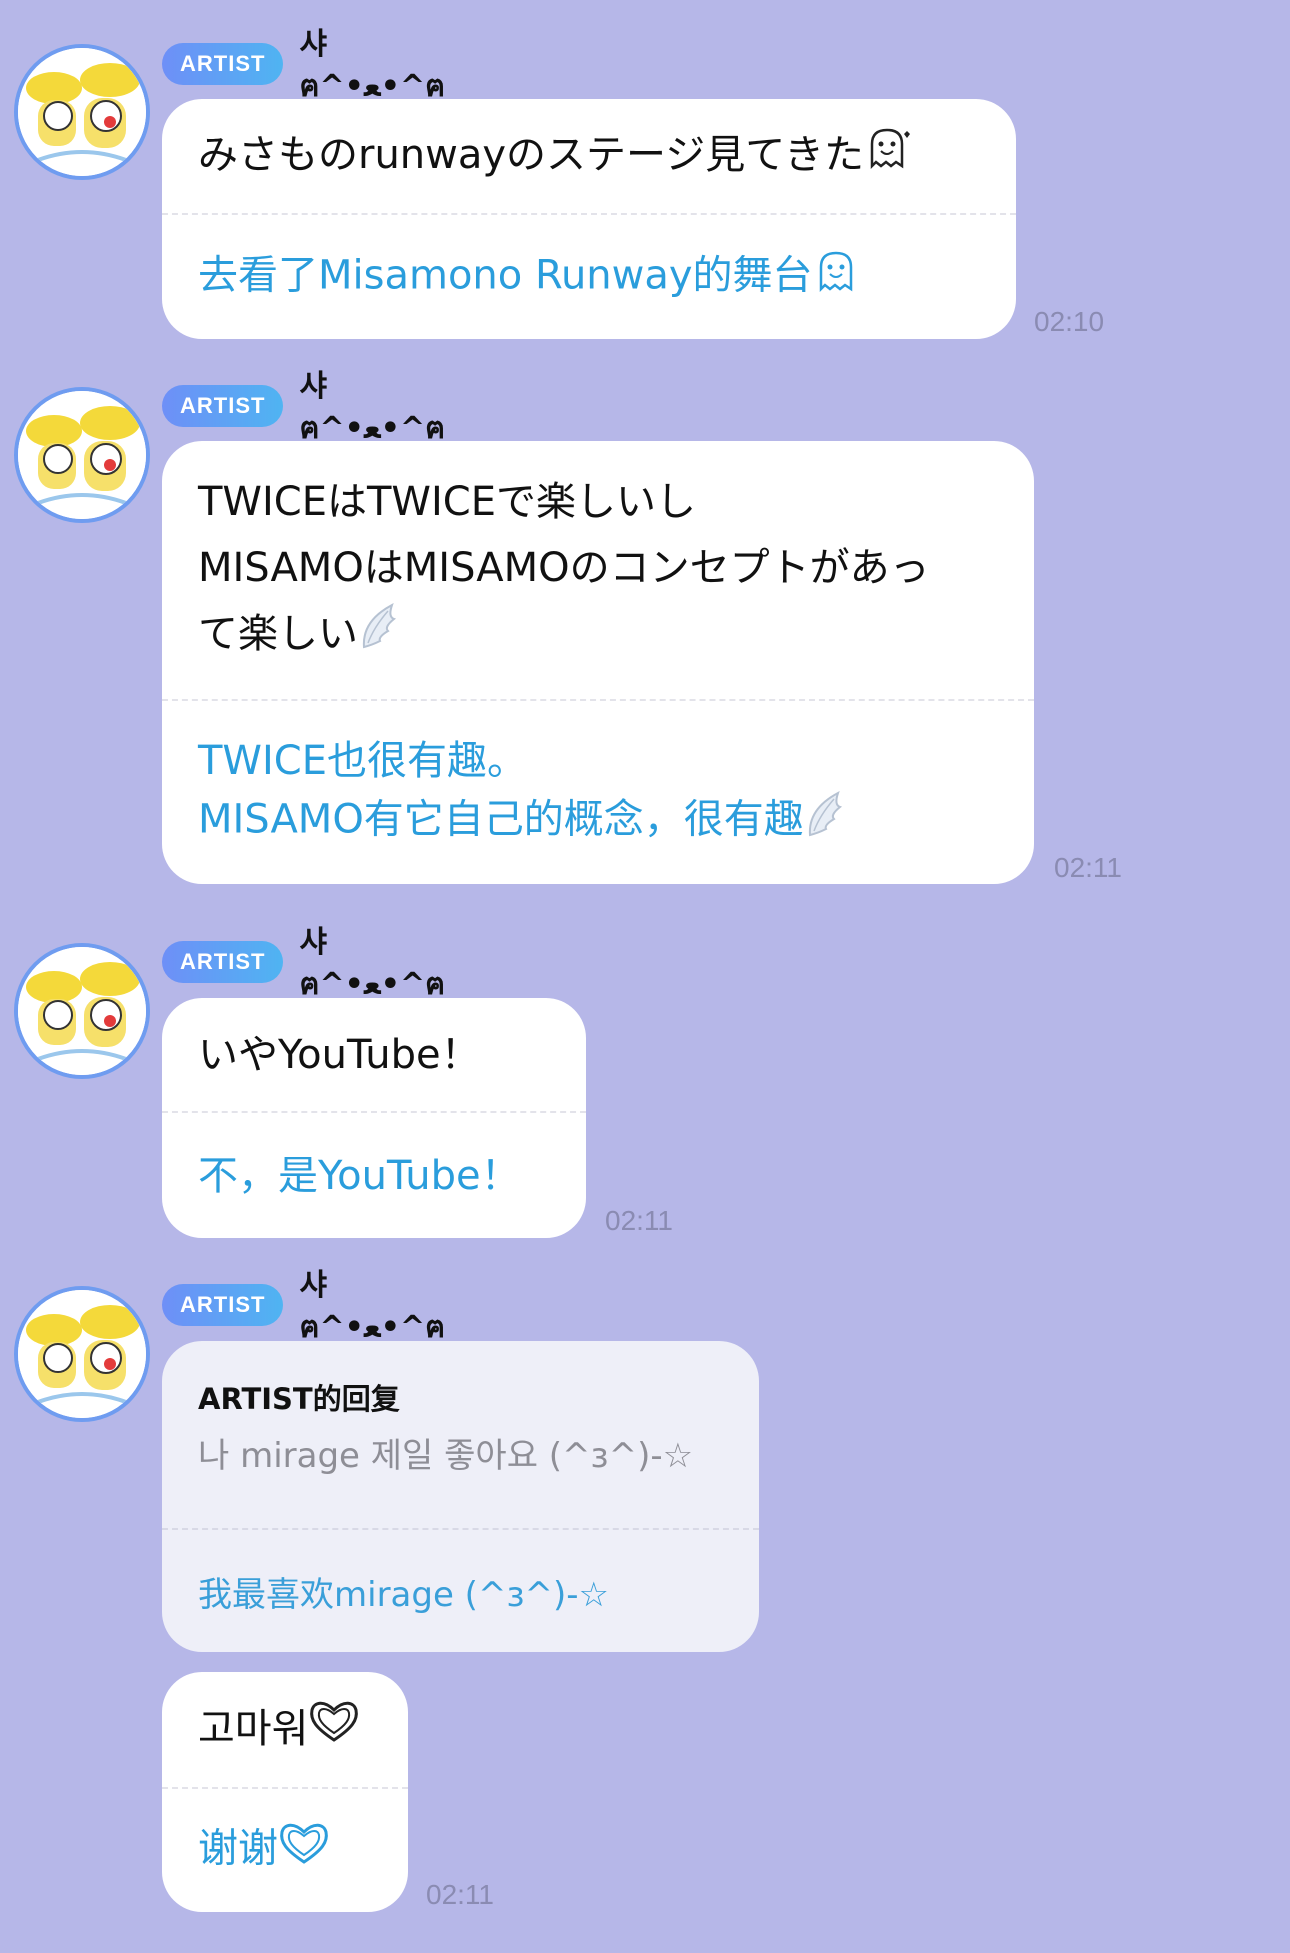 The height and width of the screenshot is (1953, 1290). What do you see at coordinates (359, 1175) in the screenshot?
I see `translation-line: 不，是YouTube！` at bounding box center [359, 1175].